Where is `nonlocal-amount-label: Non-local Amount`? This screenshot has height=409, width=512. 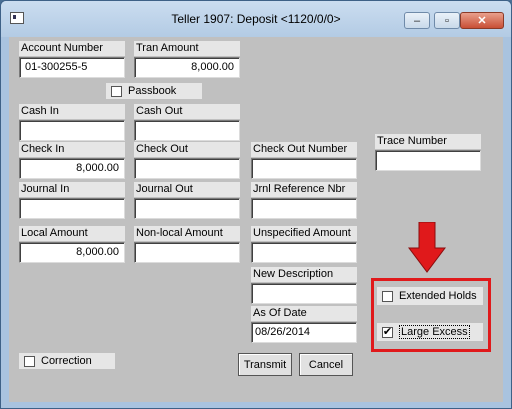 nonlocal-amount-label: Non-local Amount is located at coordinates (187, 233).